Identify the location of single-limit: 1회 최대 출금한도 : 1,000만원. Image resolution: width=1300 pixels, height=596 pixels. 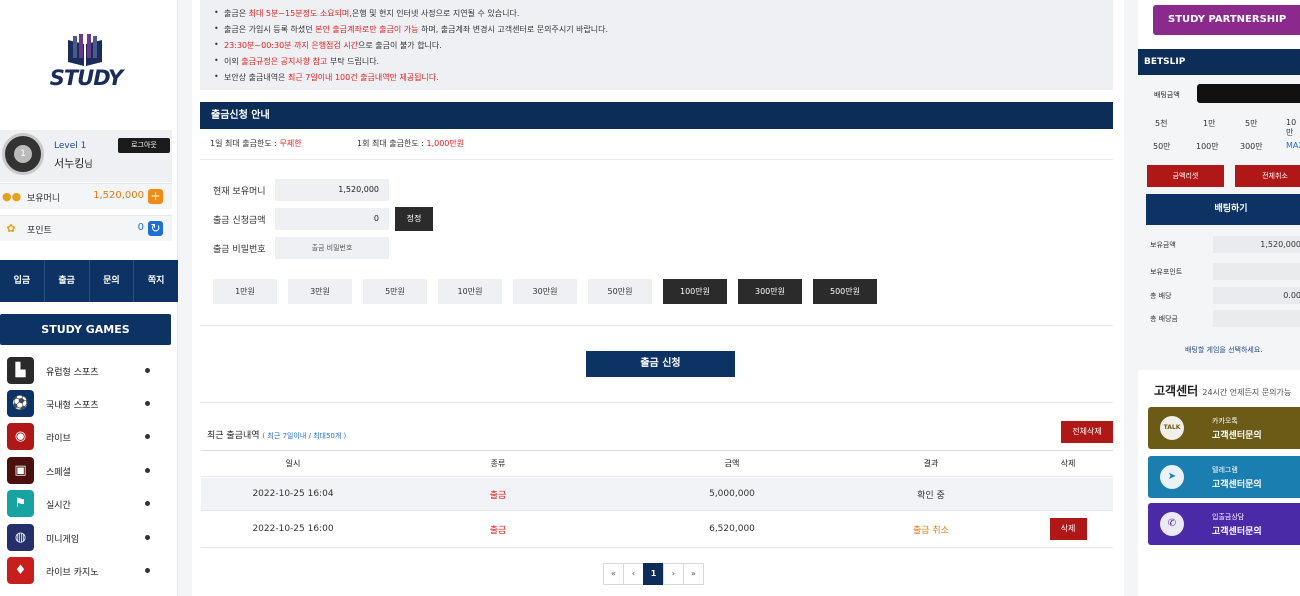
(410, 143).